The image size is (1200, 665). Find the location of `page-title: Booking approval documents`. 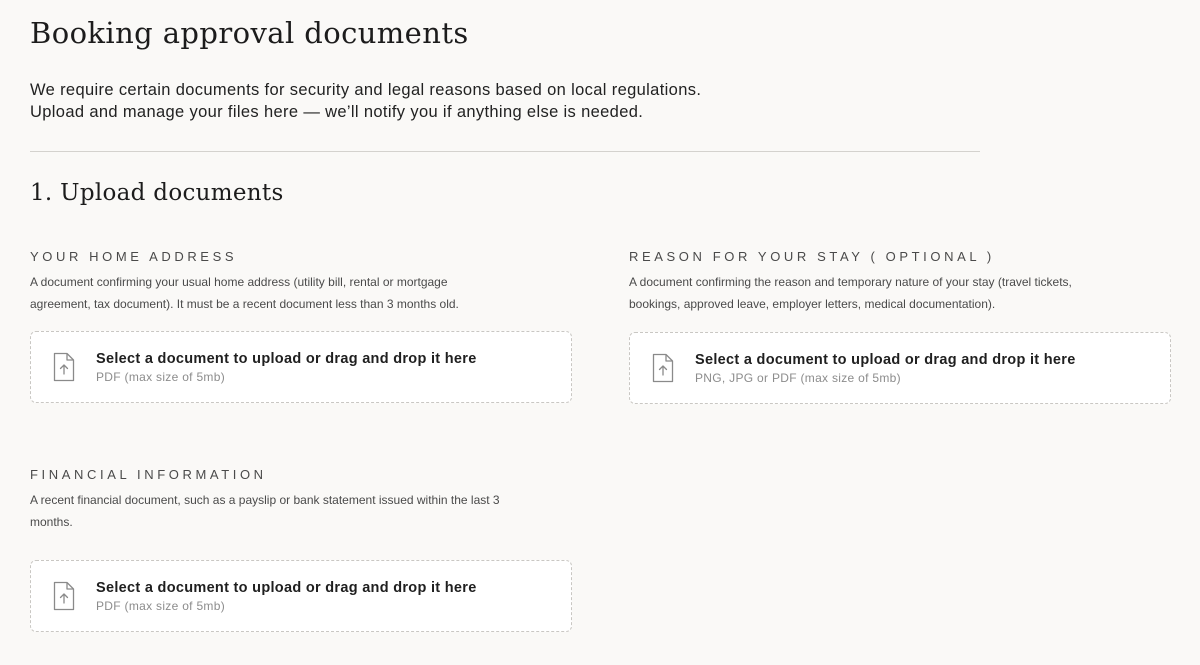

page-title: Booking approval documents is located at coordinates (249, 33).